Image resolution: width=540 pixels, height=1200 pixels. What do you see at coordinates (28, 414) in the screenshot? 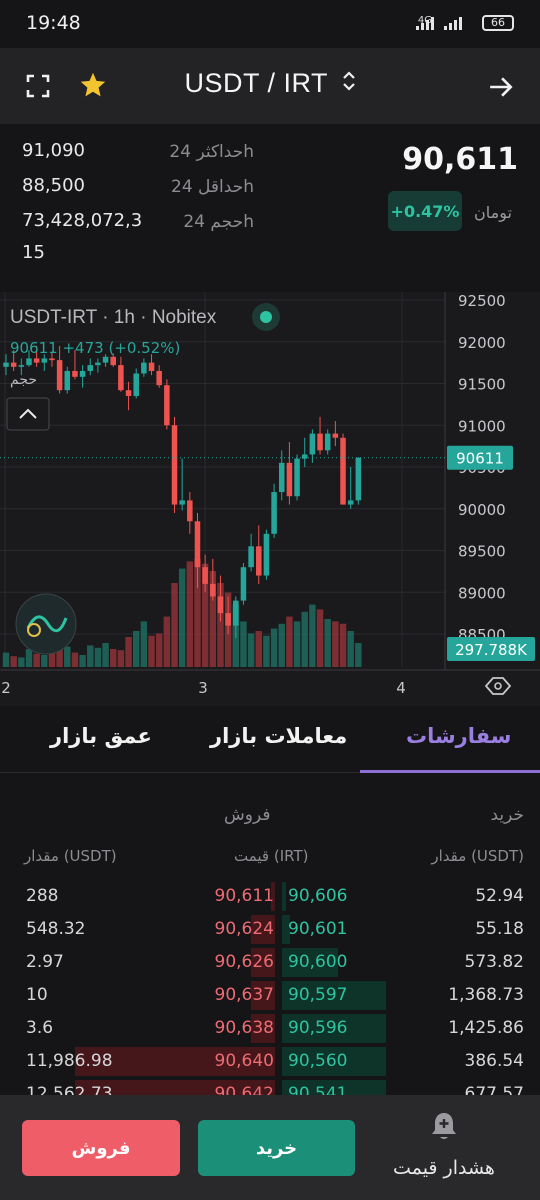
I see `collapse-legend-button` at bounding box center [28, 414].